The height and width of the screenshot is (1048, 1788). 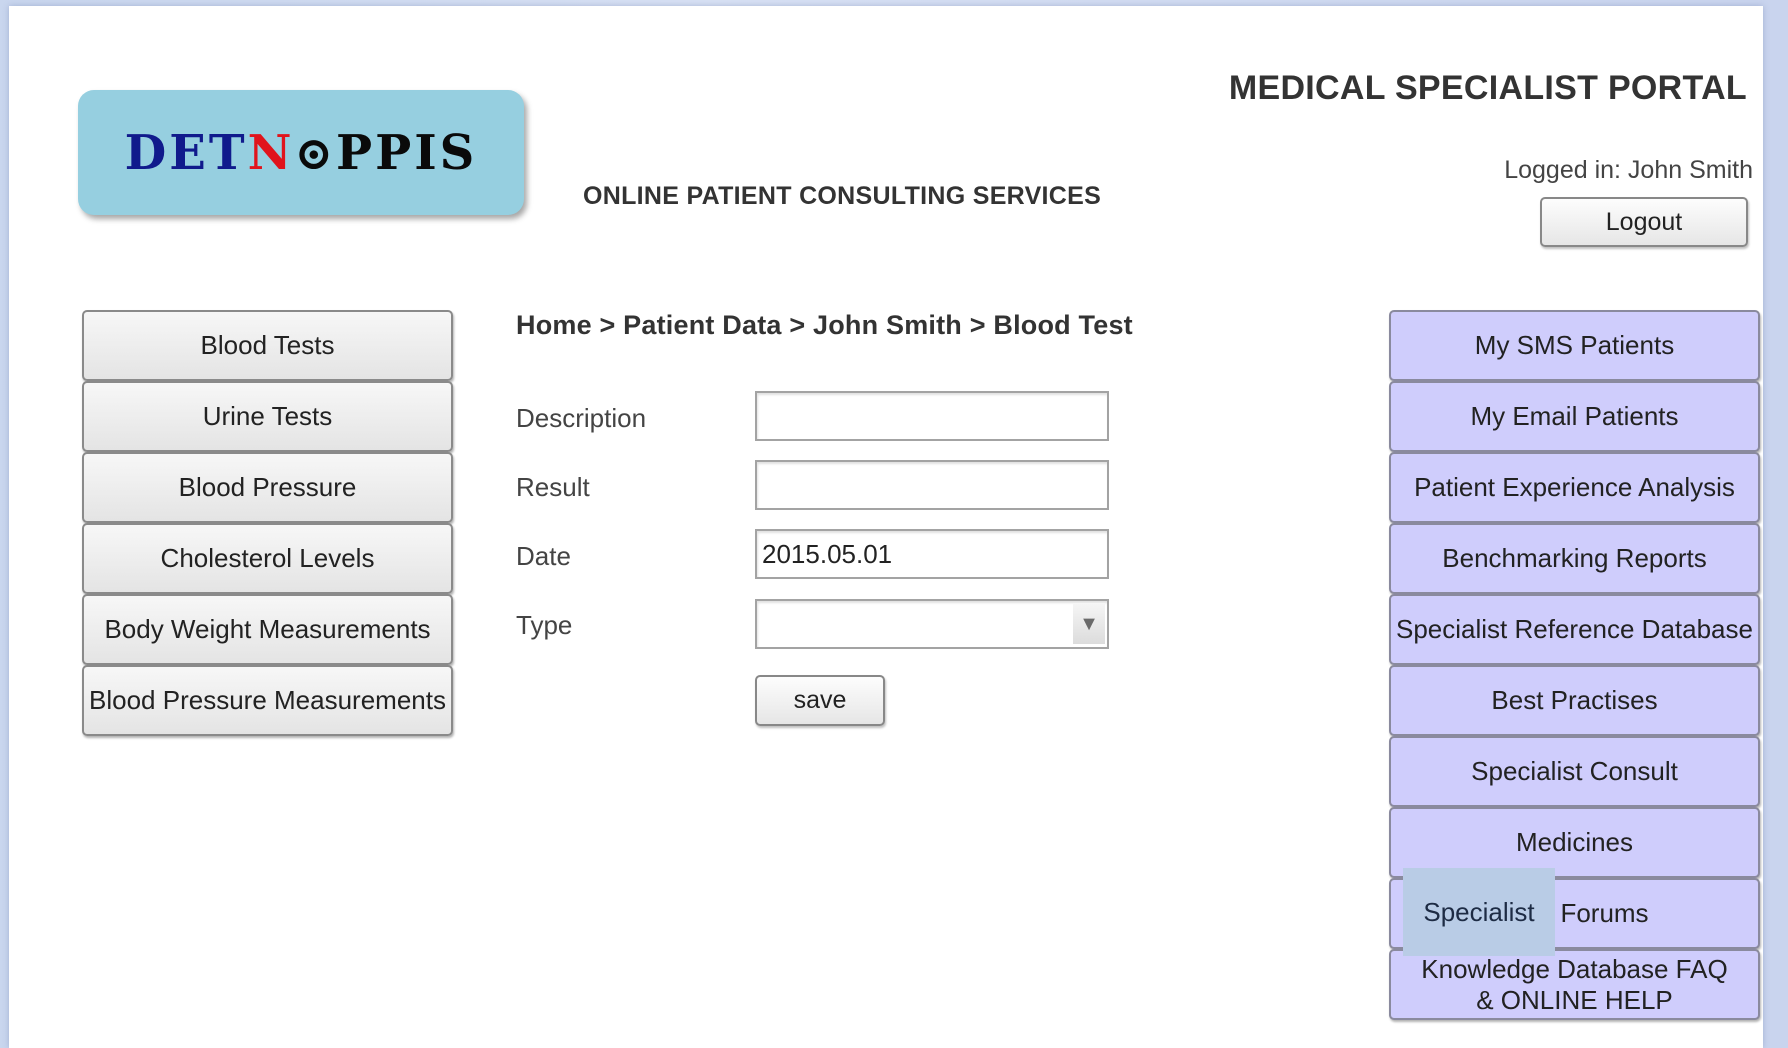 I want to click on nav-specialist-consult-button: Specialist Consult, so click(x=1574, y=771).